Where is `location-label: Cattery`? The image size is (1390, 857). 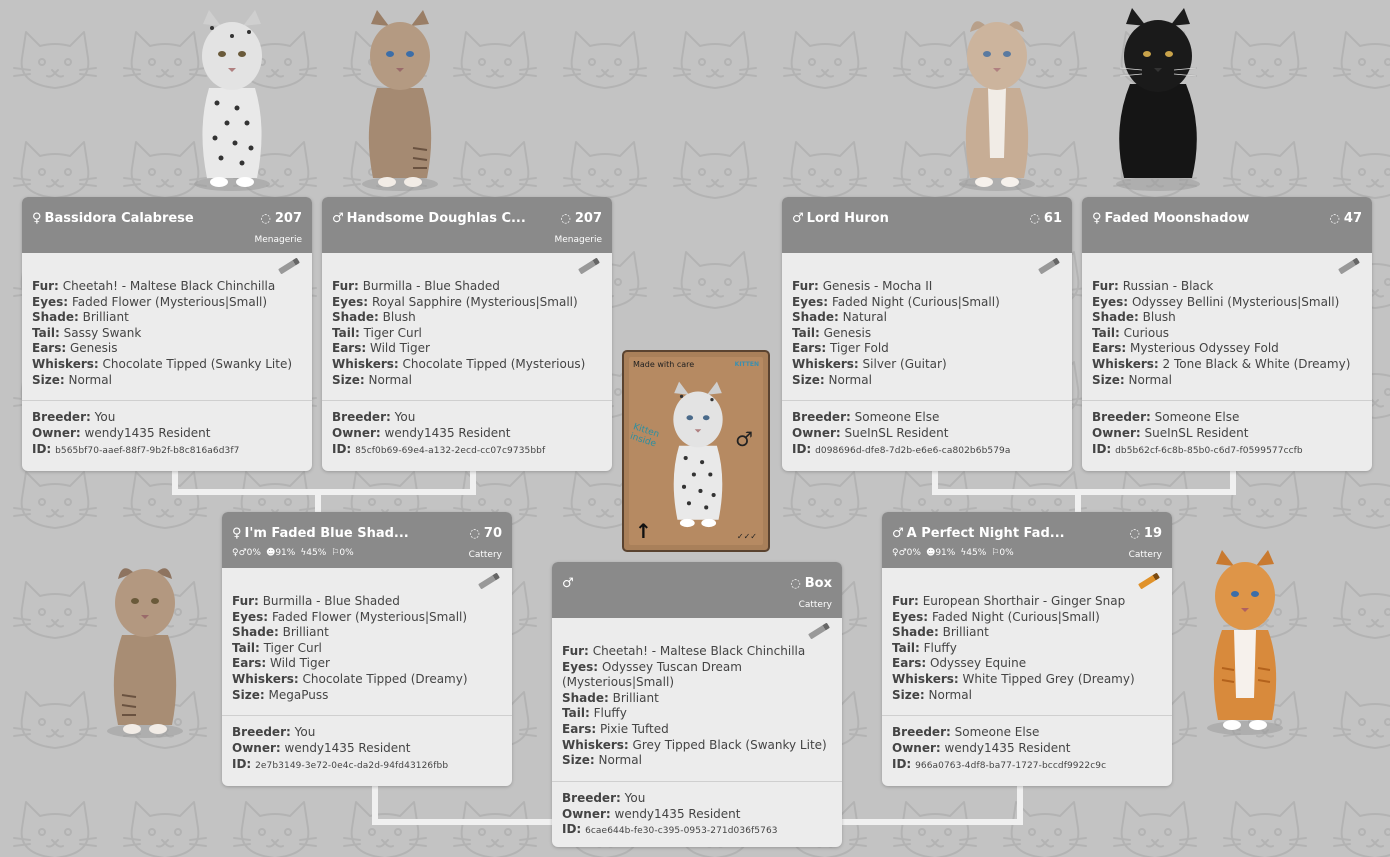 location-label: Cattery is located at coordinates (1145, 555).